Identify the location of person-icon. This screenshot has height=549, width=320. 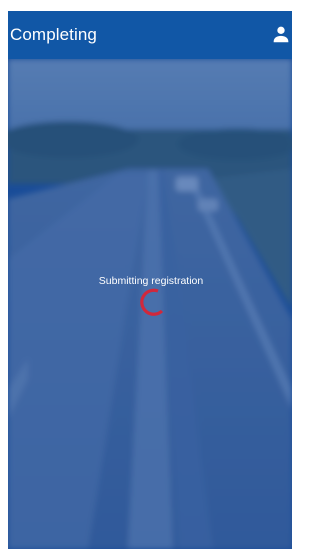
(281, 34).